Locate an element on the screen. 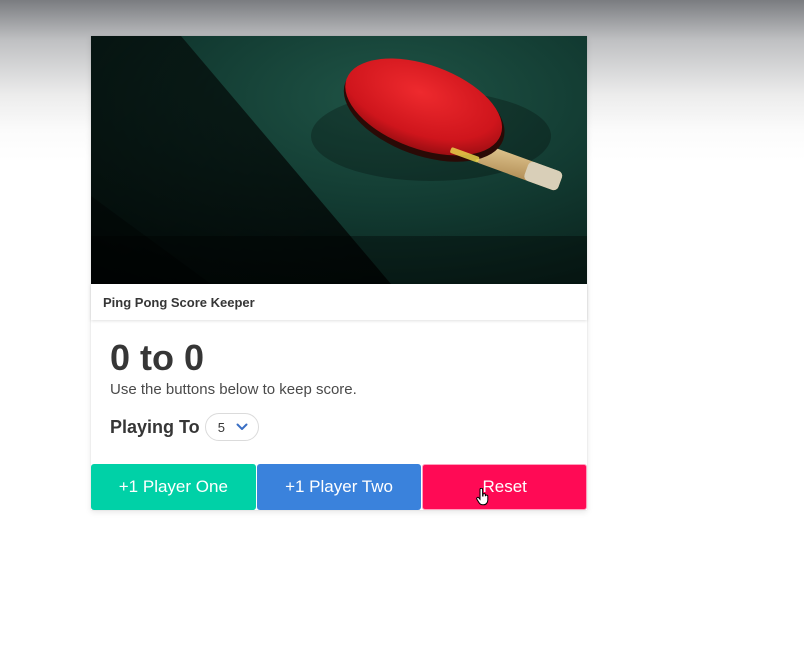  playing-to-value: 5 is located at coordinates (221, 427).